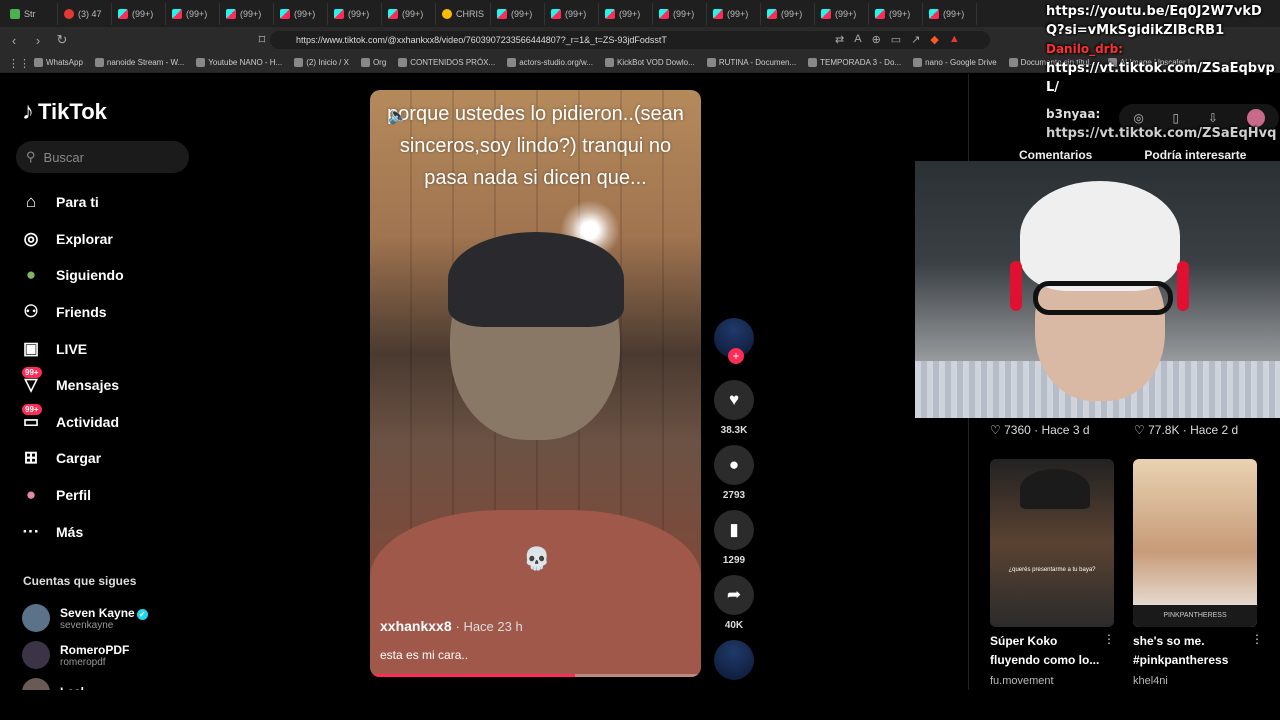 The width and height of the screenshot is (1280, 720). What do you see at coordinates (105, 239) in the screenshot?
I see `sidebar-item-explorar: ◎ Explorar` at bounding box center [105, 239].